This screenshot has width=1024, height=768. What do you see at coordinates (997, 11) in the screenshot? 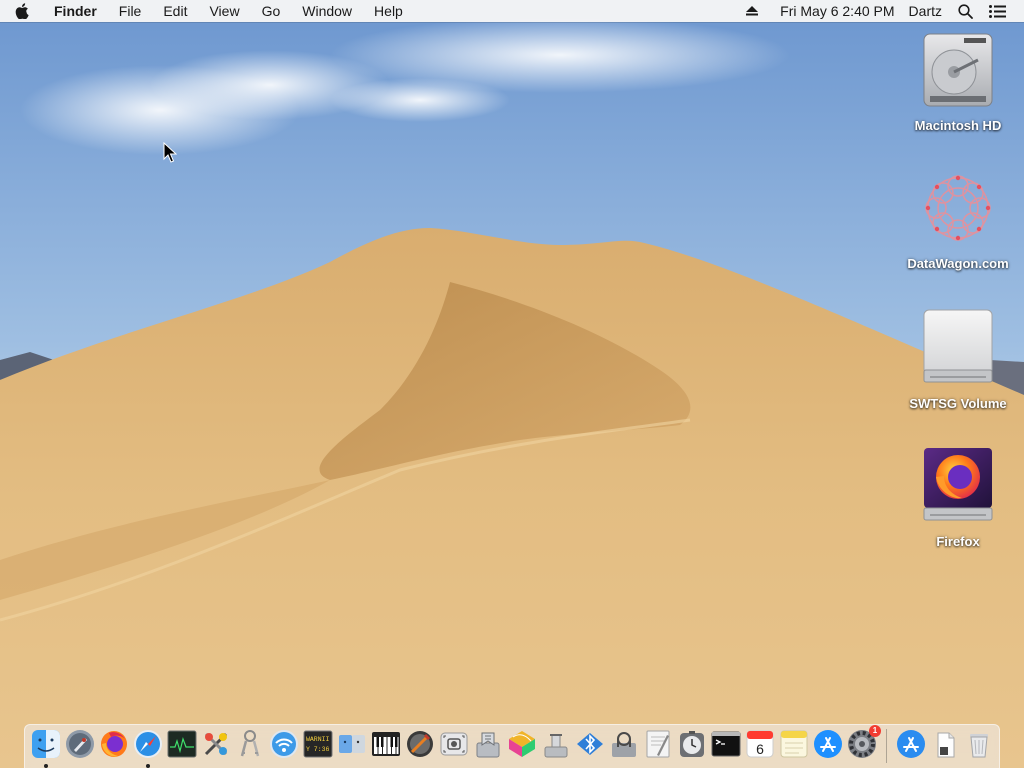
I see `notification-center-icon` at bounding box center [997, 11].